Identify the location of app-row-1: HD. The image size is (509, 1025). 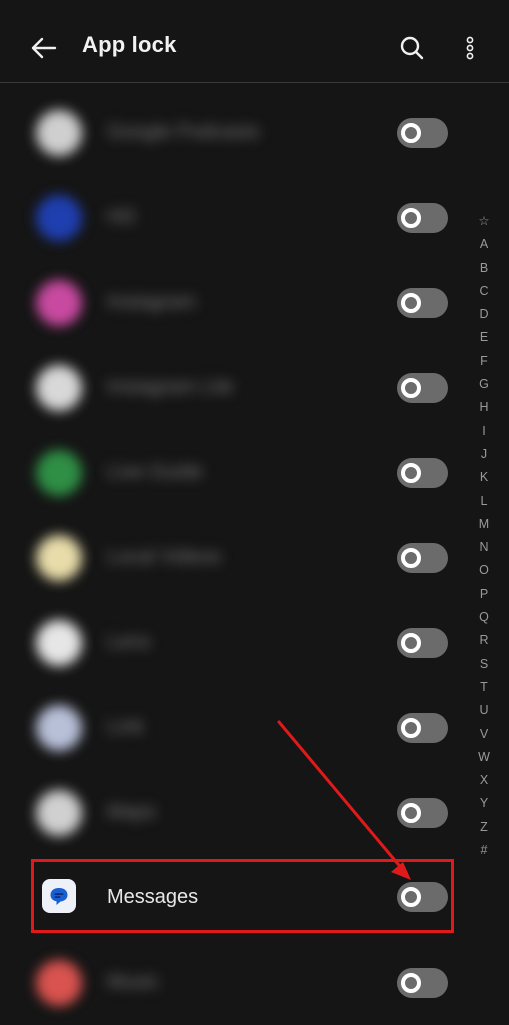
(235, 217).